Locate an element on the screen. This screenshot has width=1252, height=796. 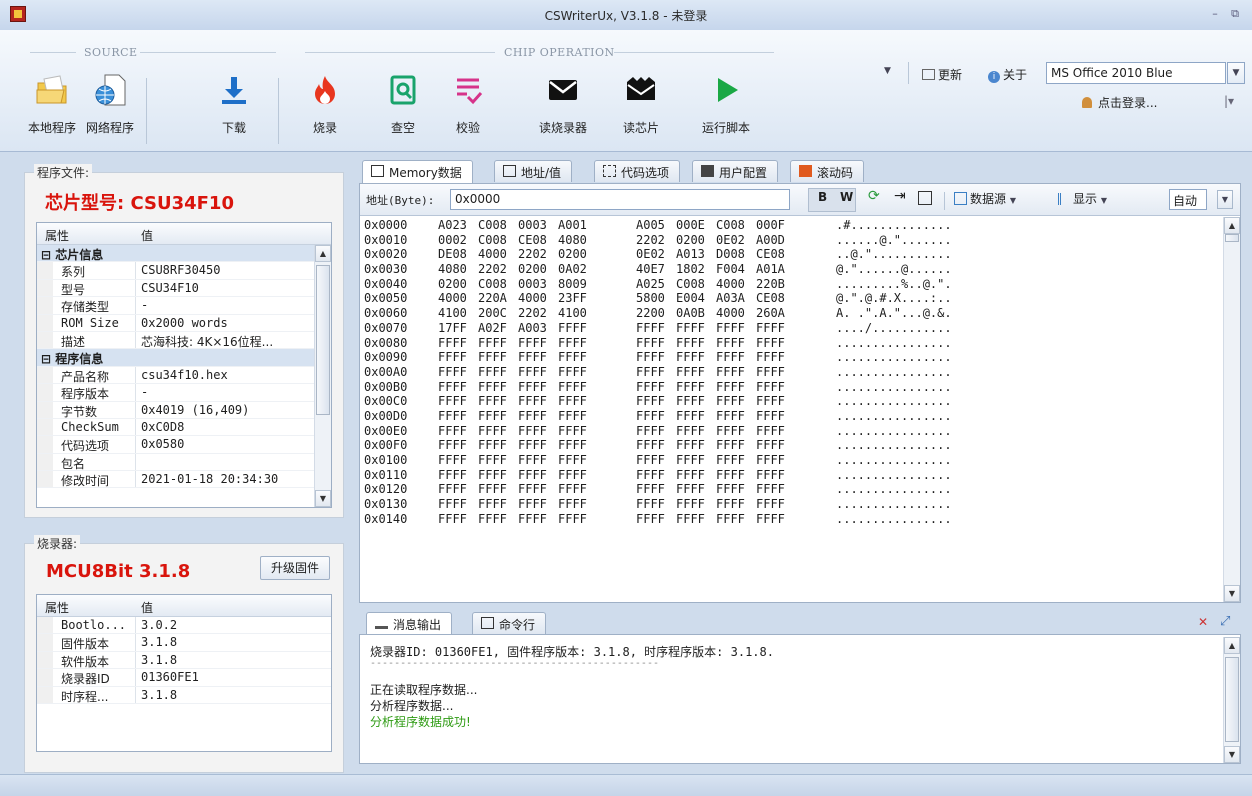
hex-word: 220A is located at coordinates (492, 298).